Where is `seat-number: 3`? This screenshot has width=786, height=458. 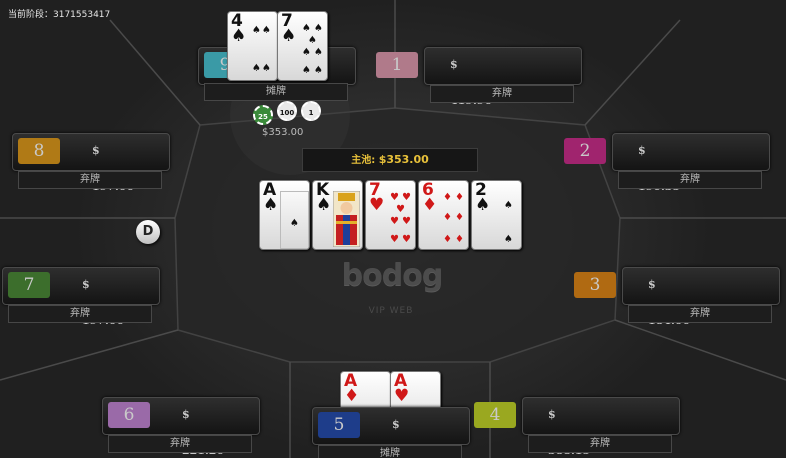 seat-number: 3 is located at coordinates (595, 285).